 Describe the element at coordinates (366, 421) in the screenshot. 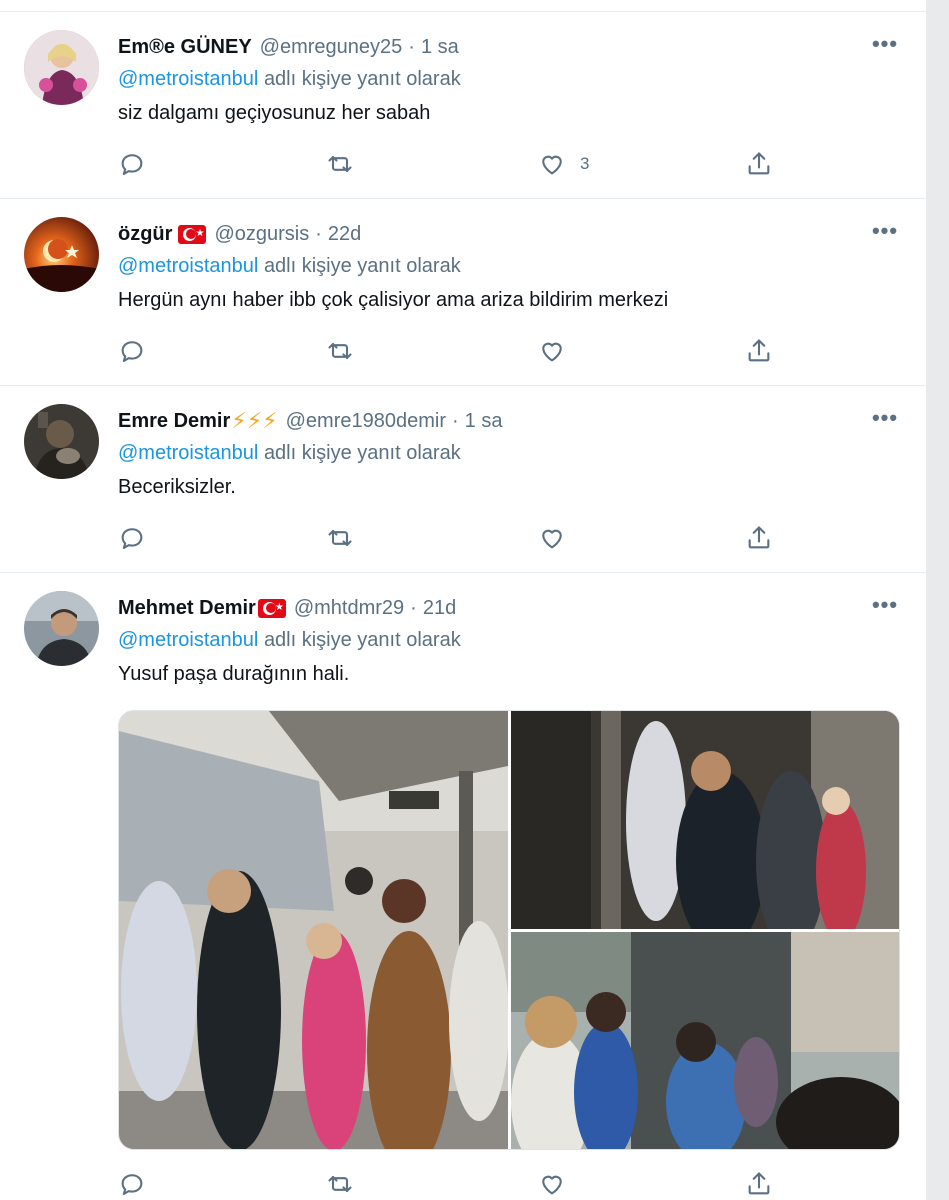

I see `user-handle: @emre1980demir` at that location.